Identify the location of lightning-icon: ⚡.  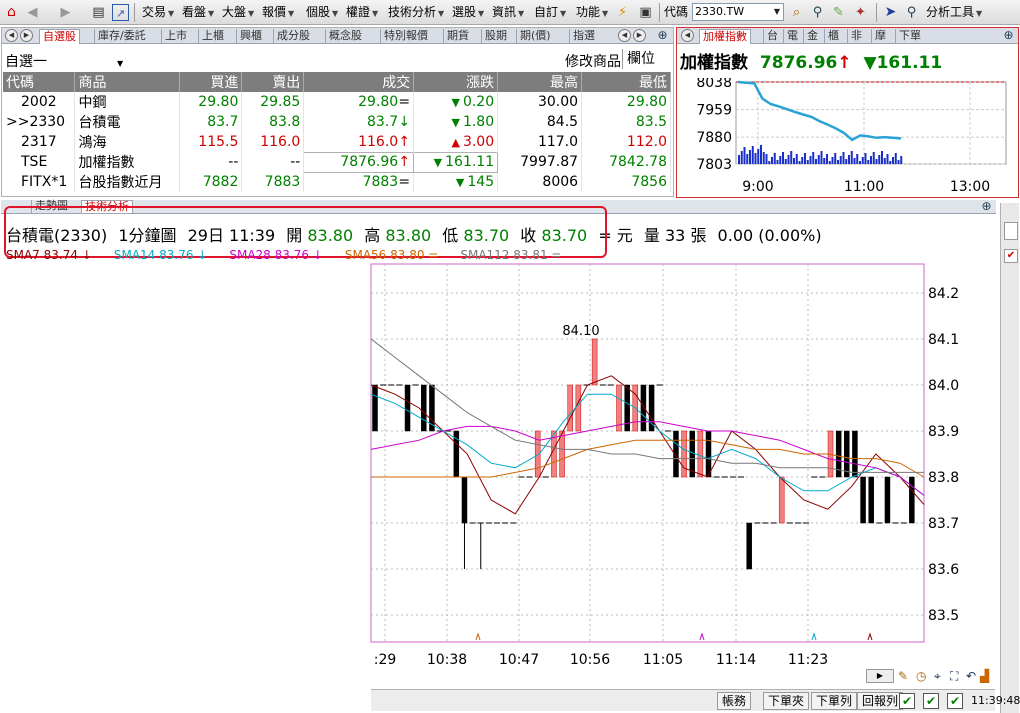
(622, 12).